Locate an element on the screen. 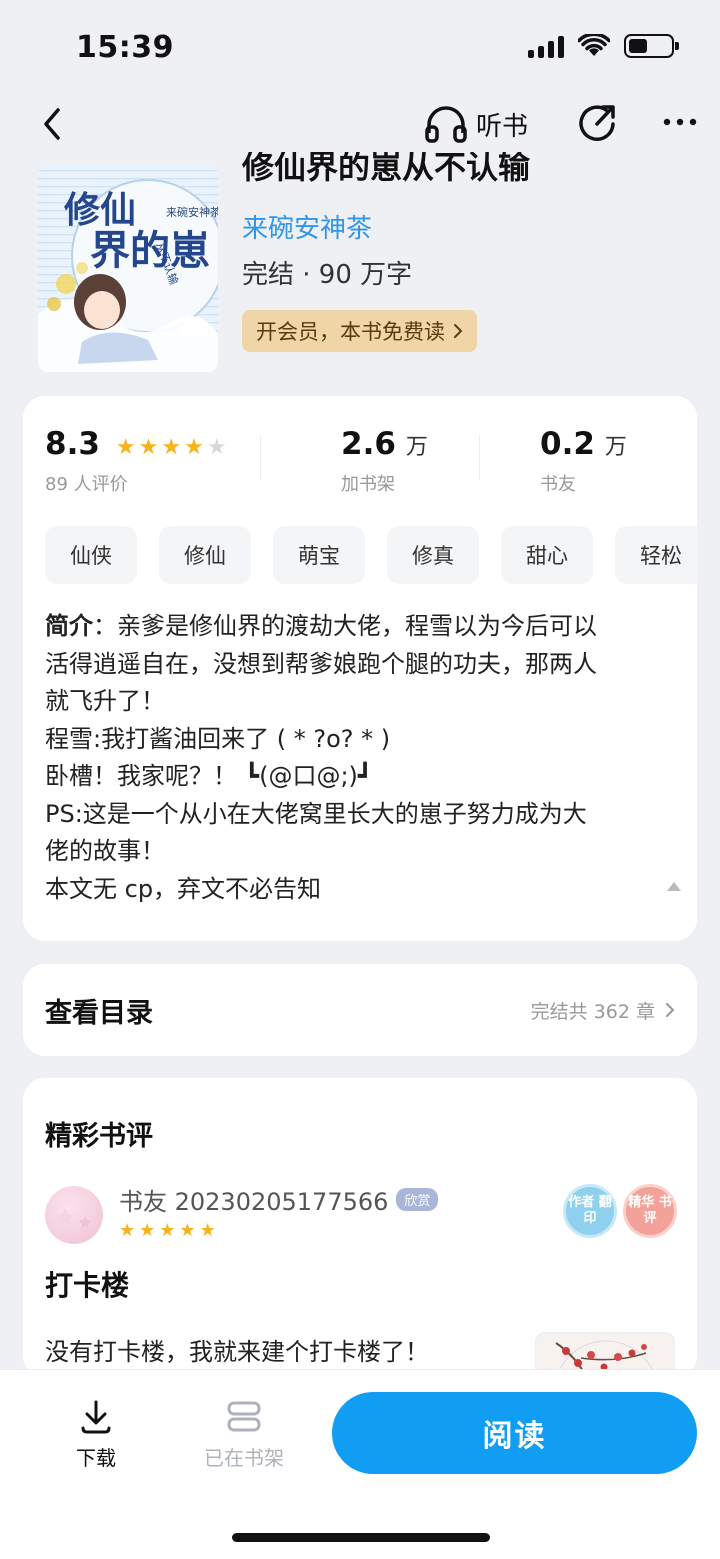 This screenshot has width=720, height=1559. author-stamp-badge: 作者 翻印 is located at coordinates (590, 1211).